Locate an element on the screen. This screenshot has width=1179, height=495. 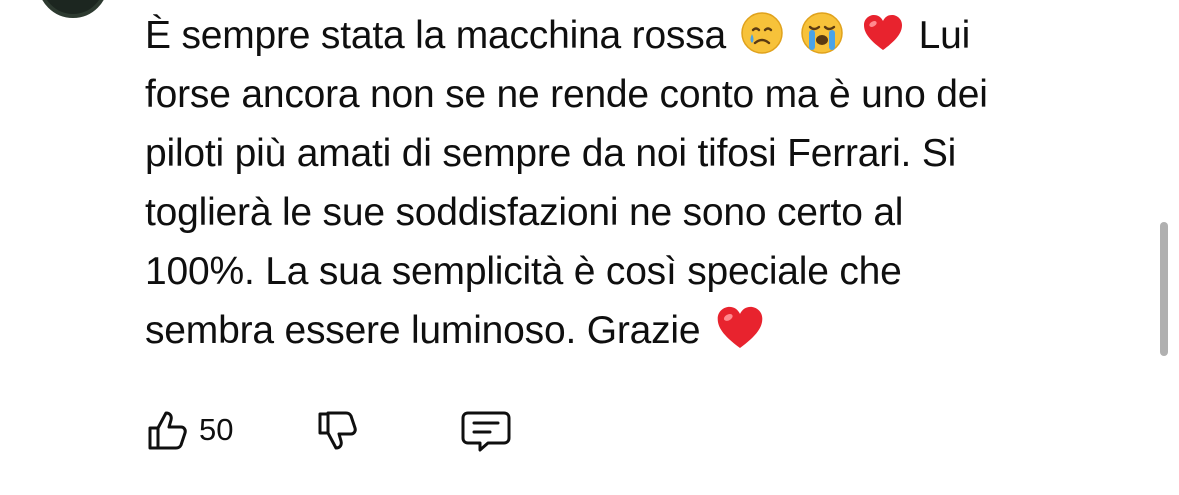
reply-icon is located at coordinates (486, 431).